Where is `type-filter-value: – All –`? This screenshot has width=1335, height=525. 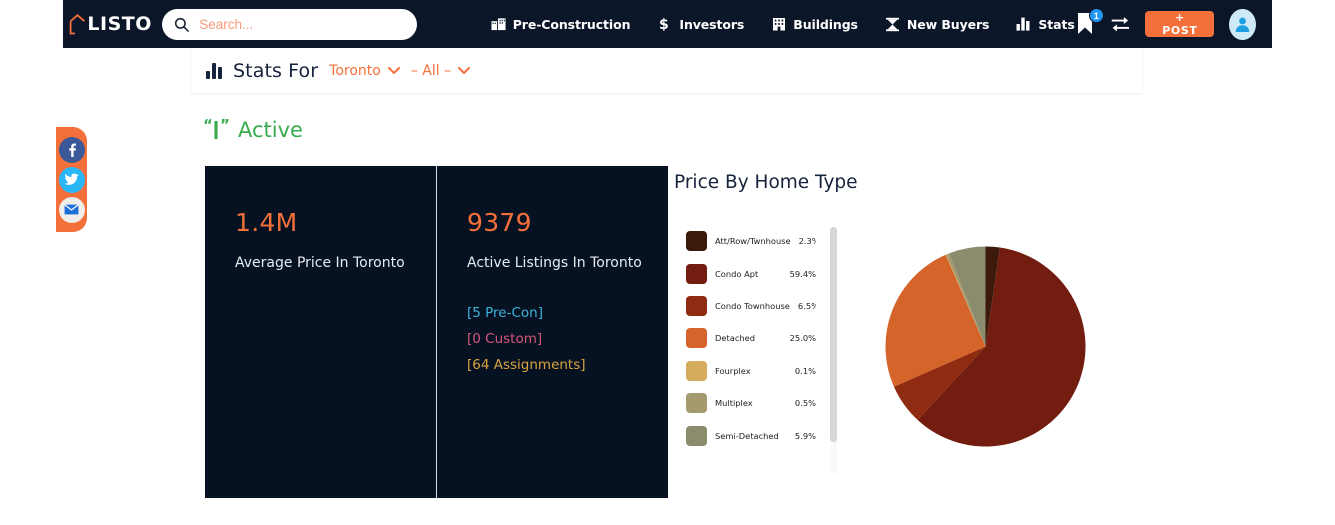
type-filter-value: – All – is located at coordinates (431, 70).